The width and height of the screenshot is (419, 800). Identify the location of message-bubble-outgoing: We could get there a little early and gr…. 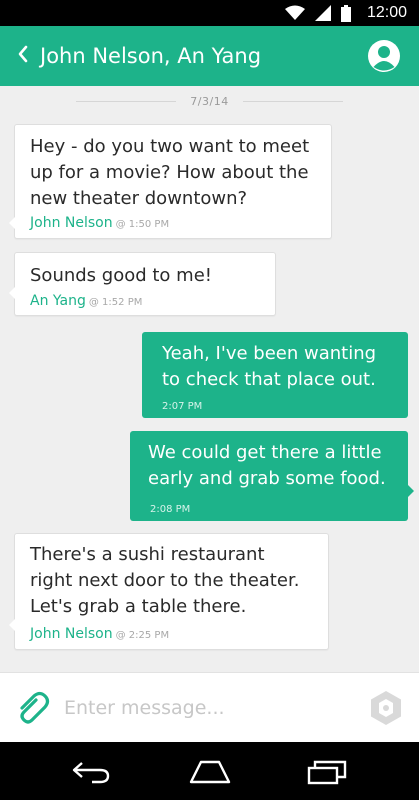
(272, 476).